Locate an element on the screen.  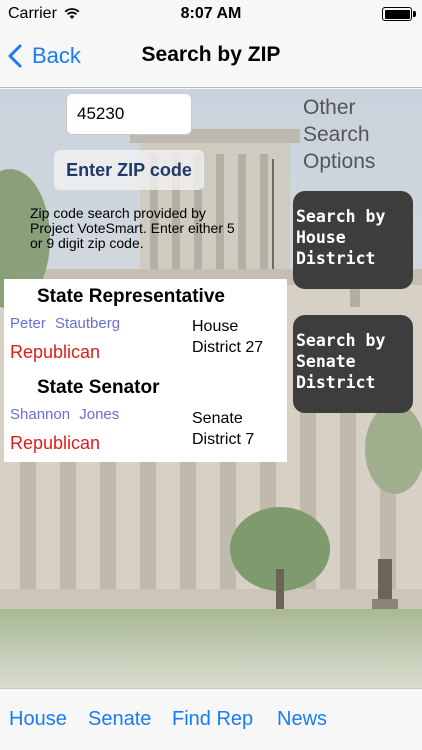
search-by-senate-district-button: Search by Senate District is located at coordinates (353, 364).